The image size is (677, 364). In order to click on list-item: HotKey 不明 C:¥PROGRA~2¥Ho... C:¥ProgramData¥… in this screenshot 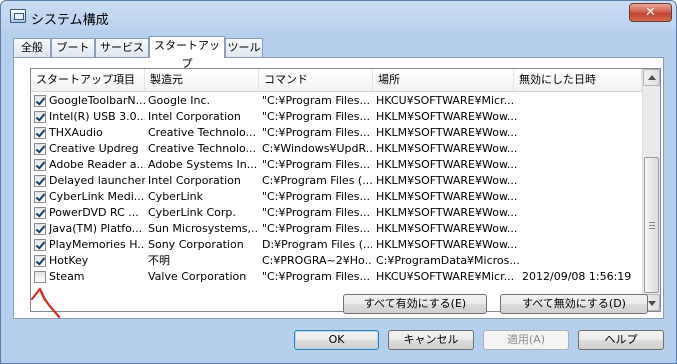, I will do `click(336, 261)`.